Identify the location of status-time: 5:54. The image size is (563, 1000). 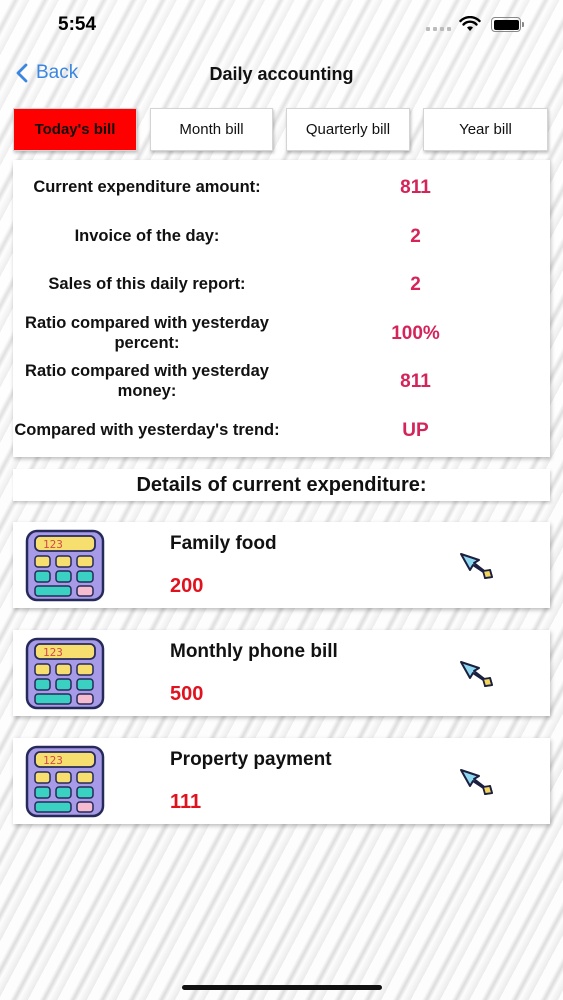
(77, 24).